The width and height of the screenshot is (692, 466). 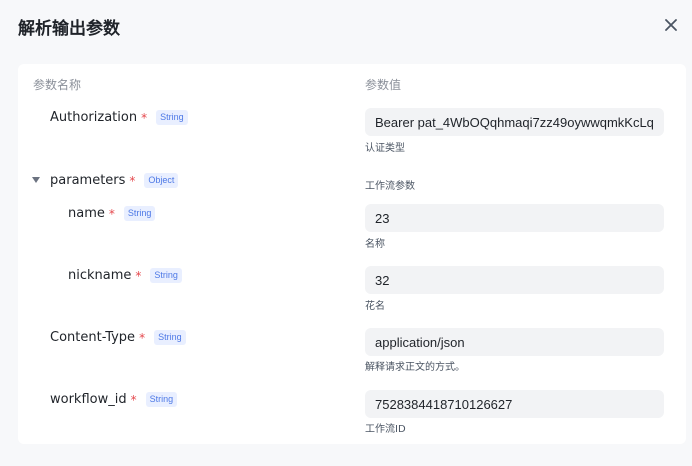 I want to click on workflow-id-value-input, so click(x=514, y=404).